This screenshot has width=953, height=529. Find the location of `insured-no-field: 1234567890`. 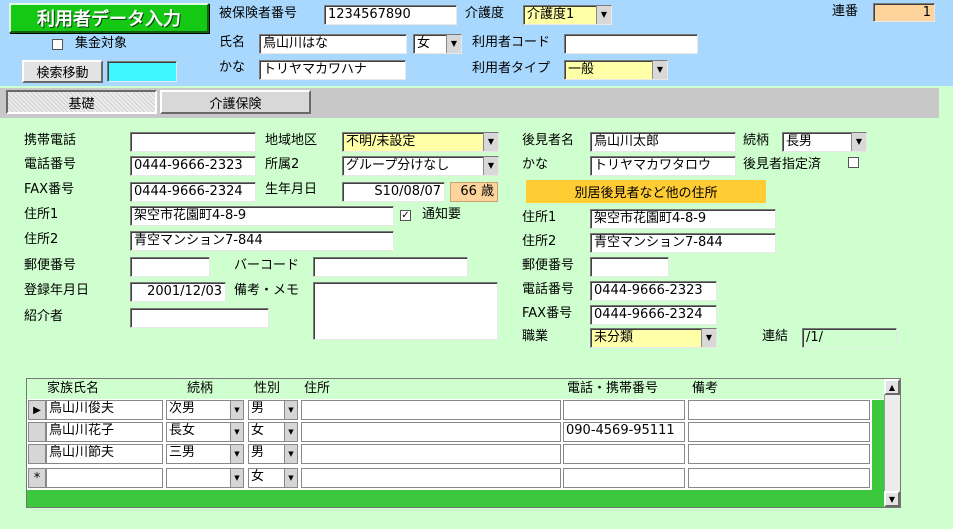

insured-no-field: 1234567890 is located at coordinates (390, 15).